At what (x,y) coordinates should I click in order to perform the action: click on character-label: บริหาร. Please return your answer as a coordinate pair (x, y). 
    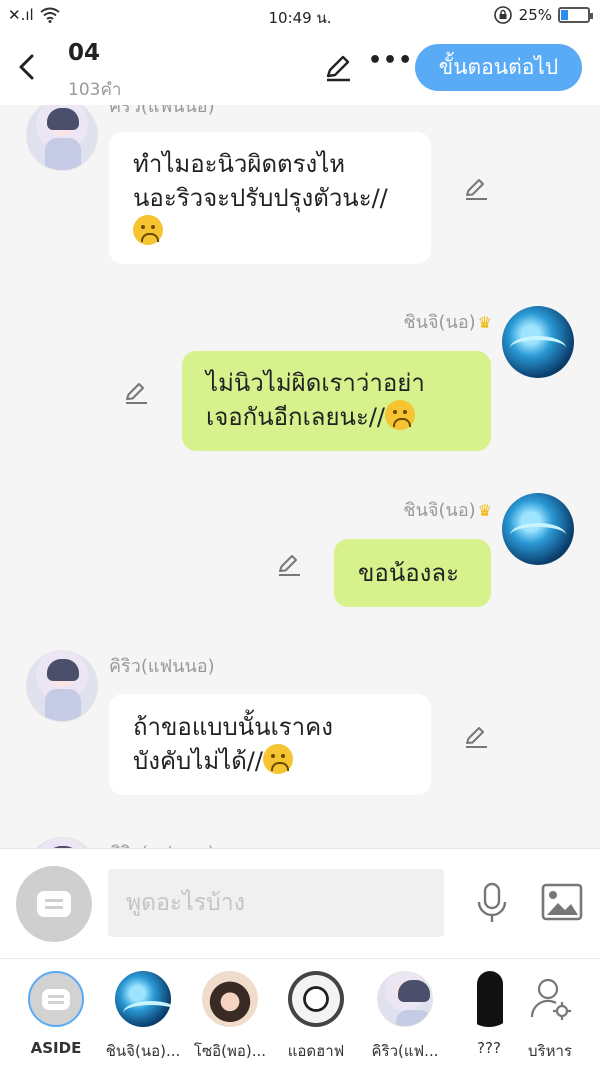
    Looking at the image, I should click on (550, 1051).